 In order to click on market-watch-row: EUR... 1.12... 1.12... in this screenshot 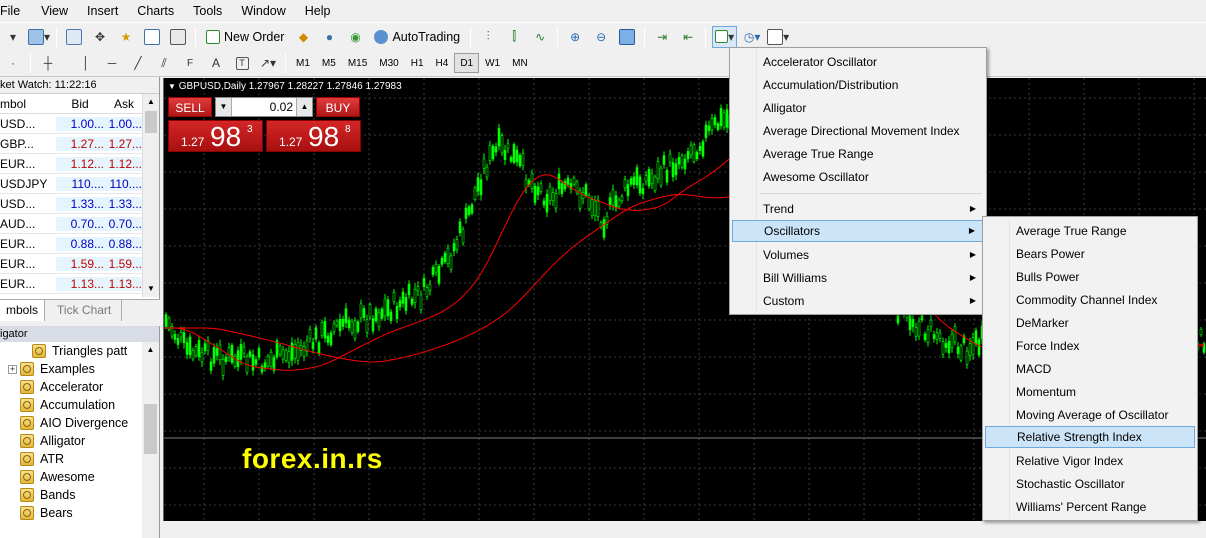, I will do `click(79, 164)`.